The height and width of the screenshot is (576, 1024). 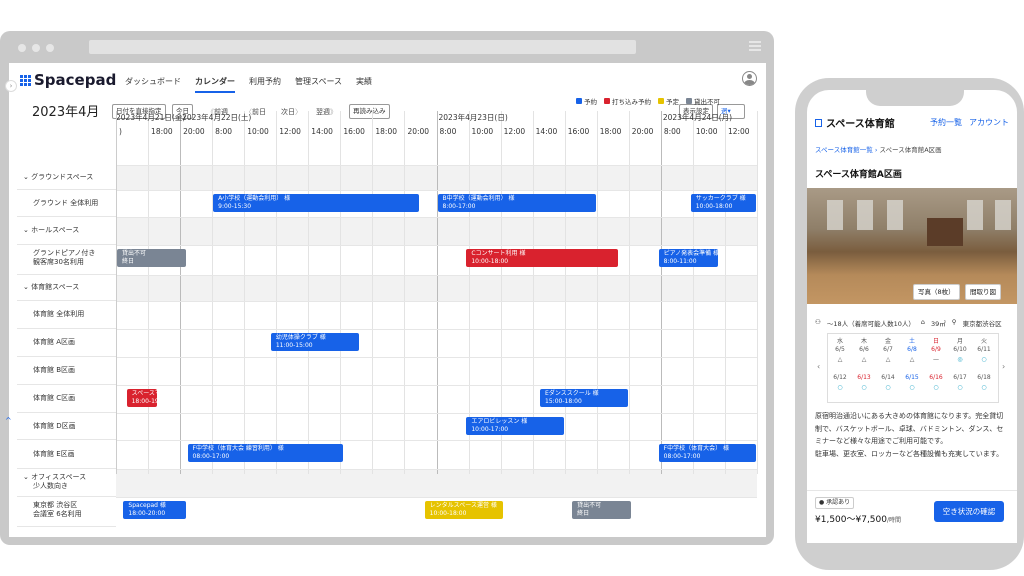 What do you see at coordinates (610, 131) in the screenshot?
I see `time-header: 18:00` at bounding box center [610, 131].